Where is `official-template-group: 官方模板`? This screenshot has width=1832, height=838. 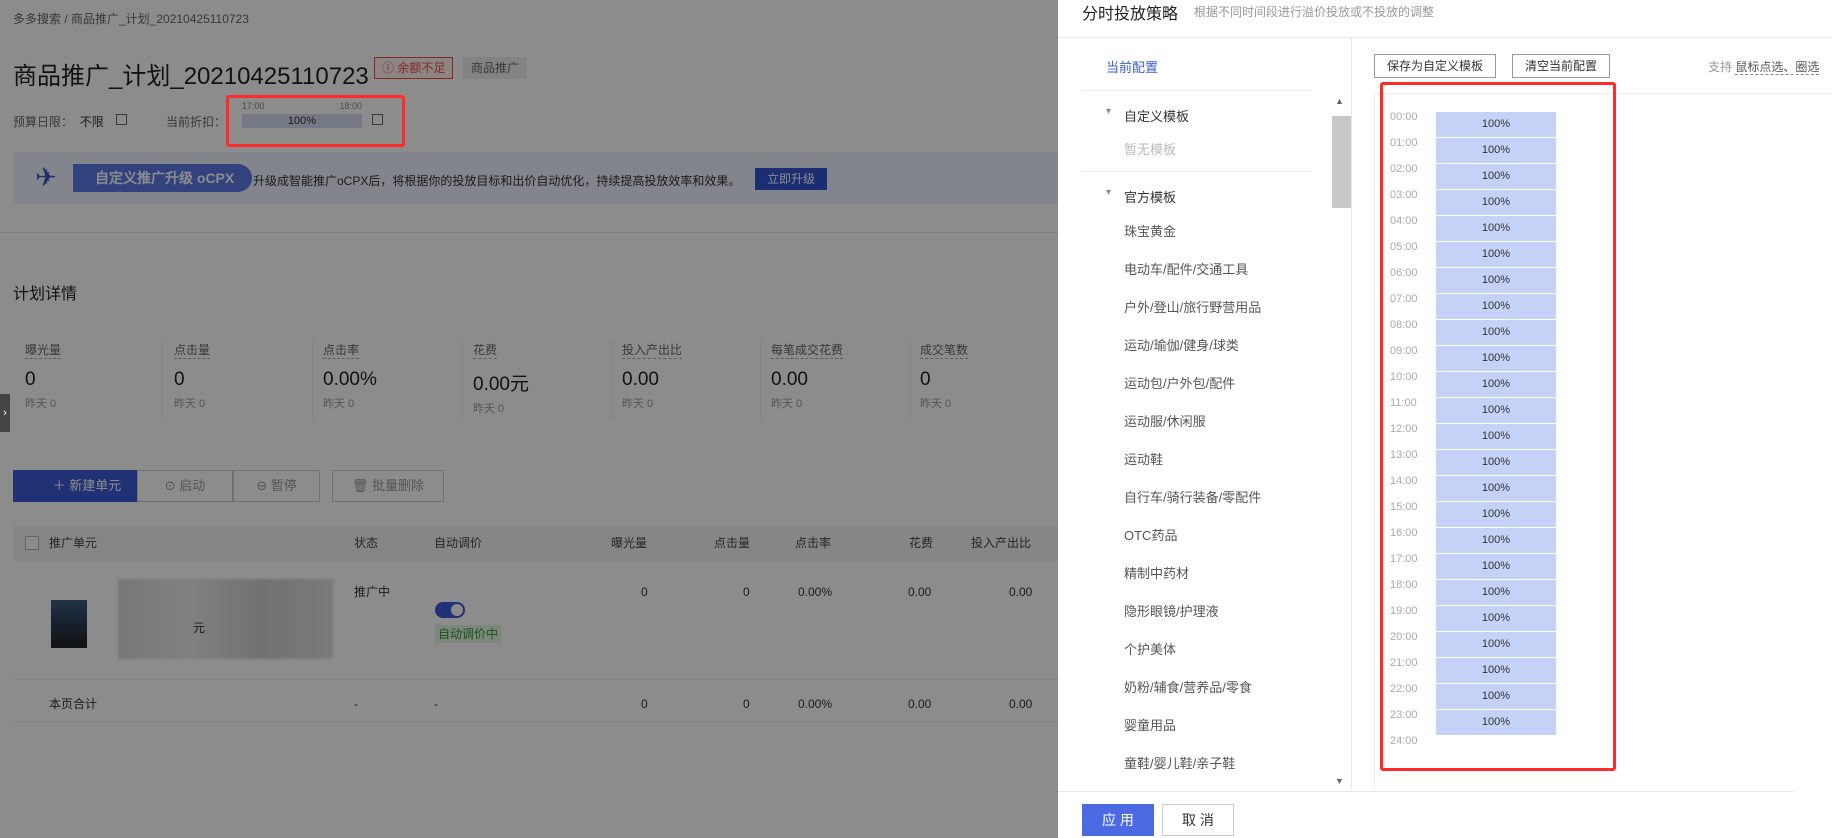 official-template-group: 官方模板 is located at coordinates (1141, 196).